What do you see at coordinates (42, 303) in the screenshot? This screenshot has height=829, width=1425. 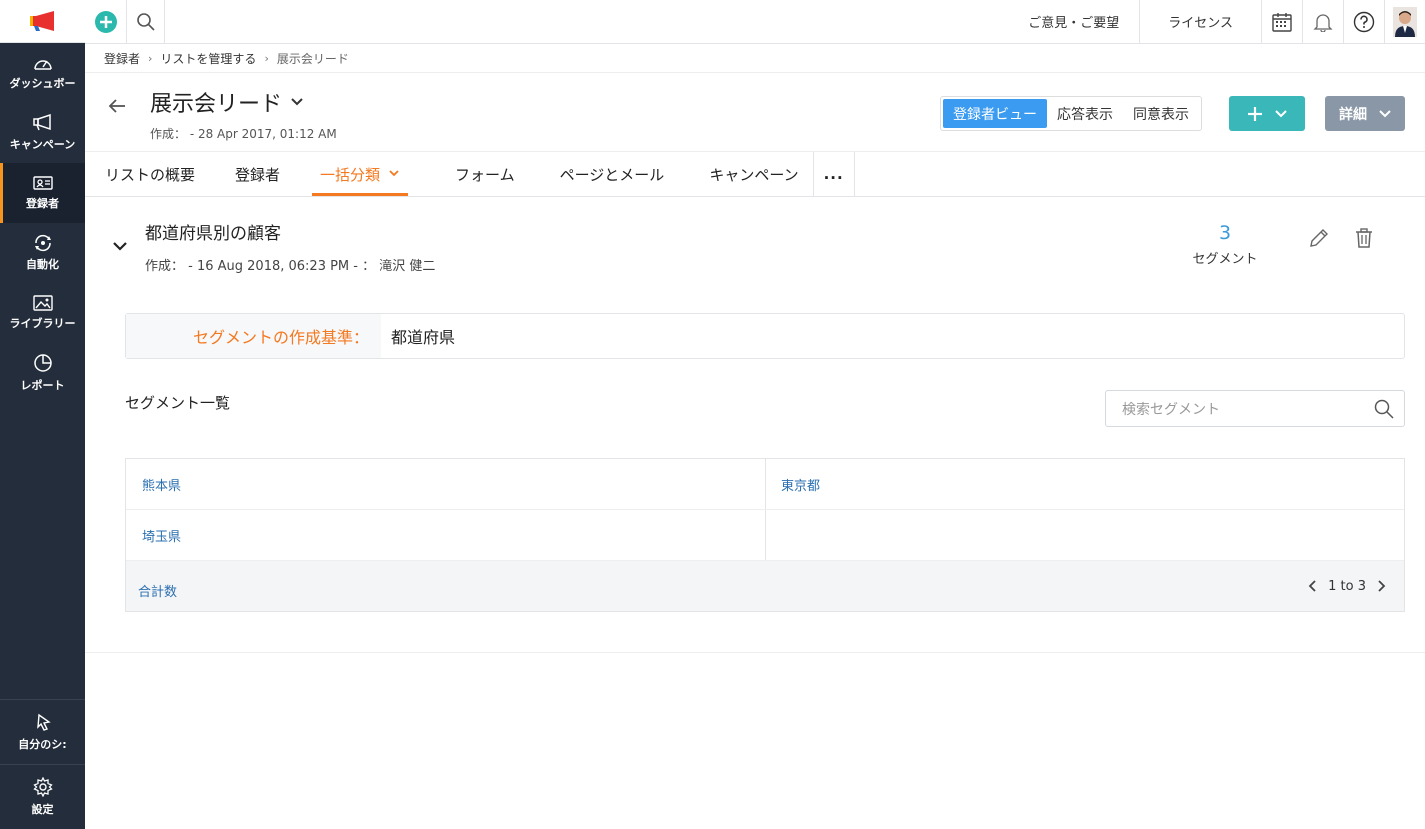 I see `image-icon` at bounding box center [42, 303].